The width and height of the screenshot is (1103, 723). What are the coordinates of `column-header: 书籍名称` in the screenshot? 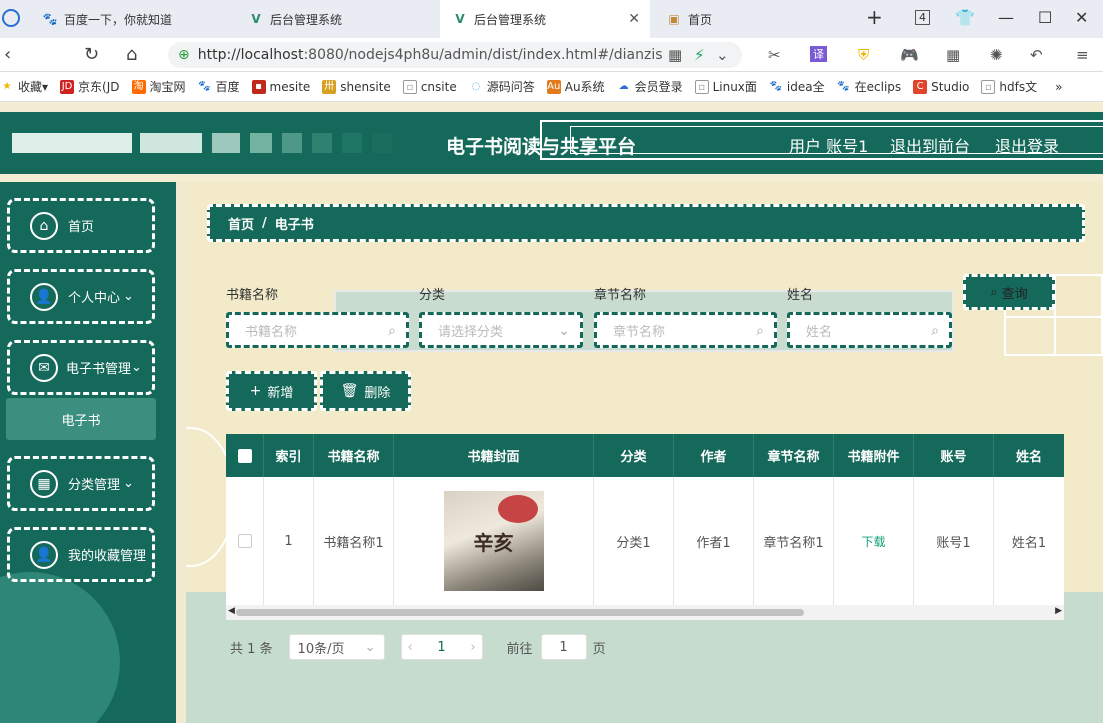 It's located at (354, 455).